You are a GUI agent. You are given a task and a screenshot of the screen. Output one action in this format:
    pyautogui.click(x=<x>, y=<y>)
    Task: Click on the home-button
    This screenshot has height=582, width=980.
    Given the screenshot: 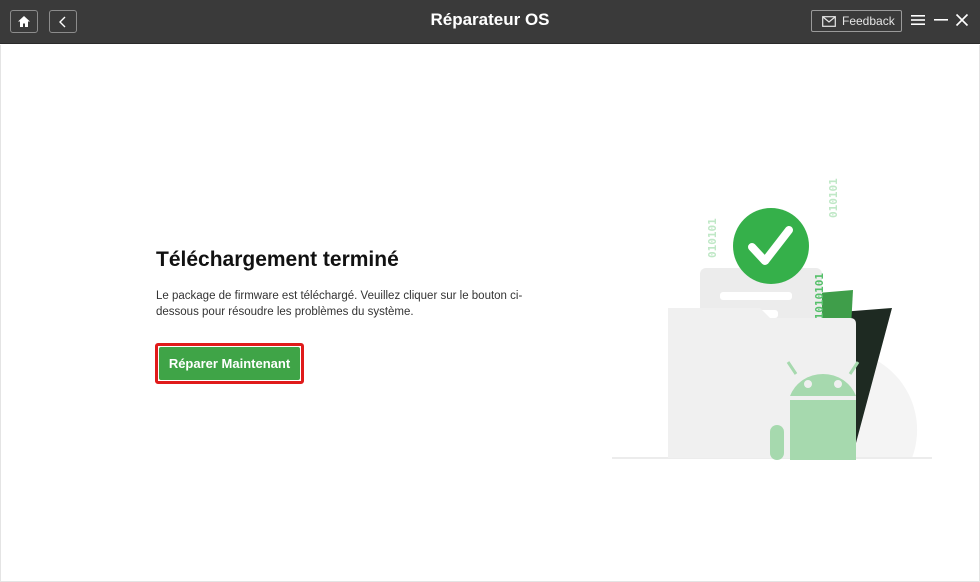 What is the action you would take?
    pyautogui.click(x=24, y=21)
    